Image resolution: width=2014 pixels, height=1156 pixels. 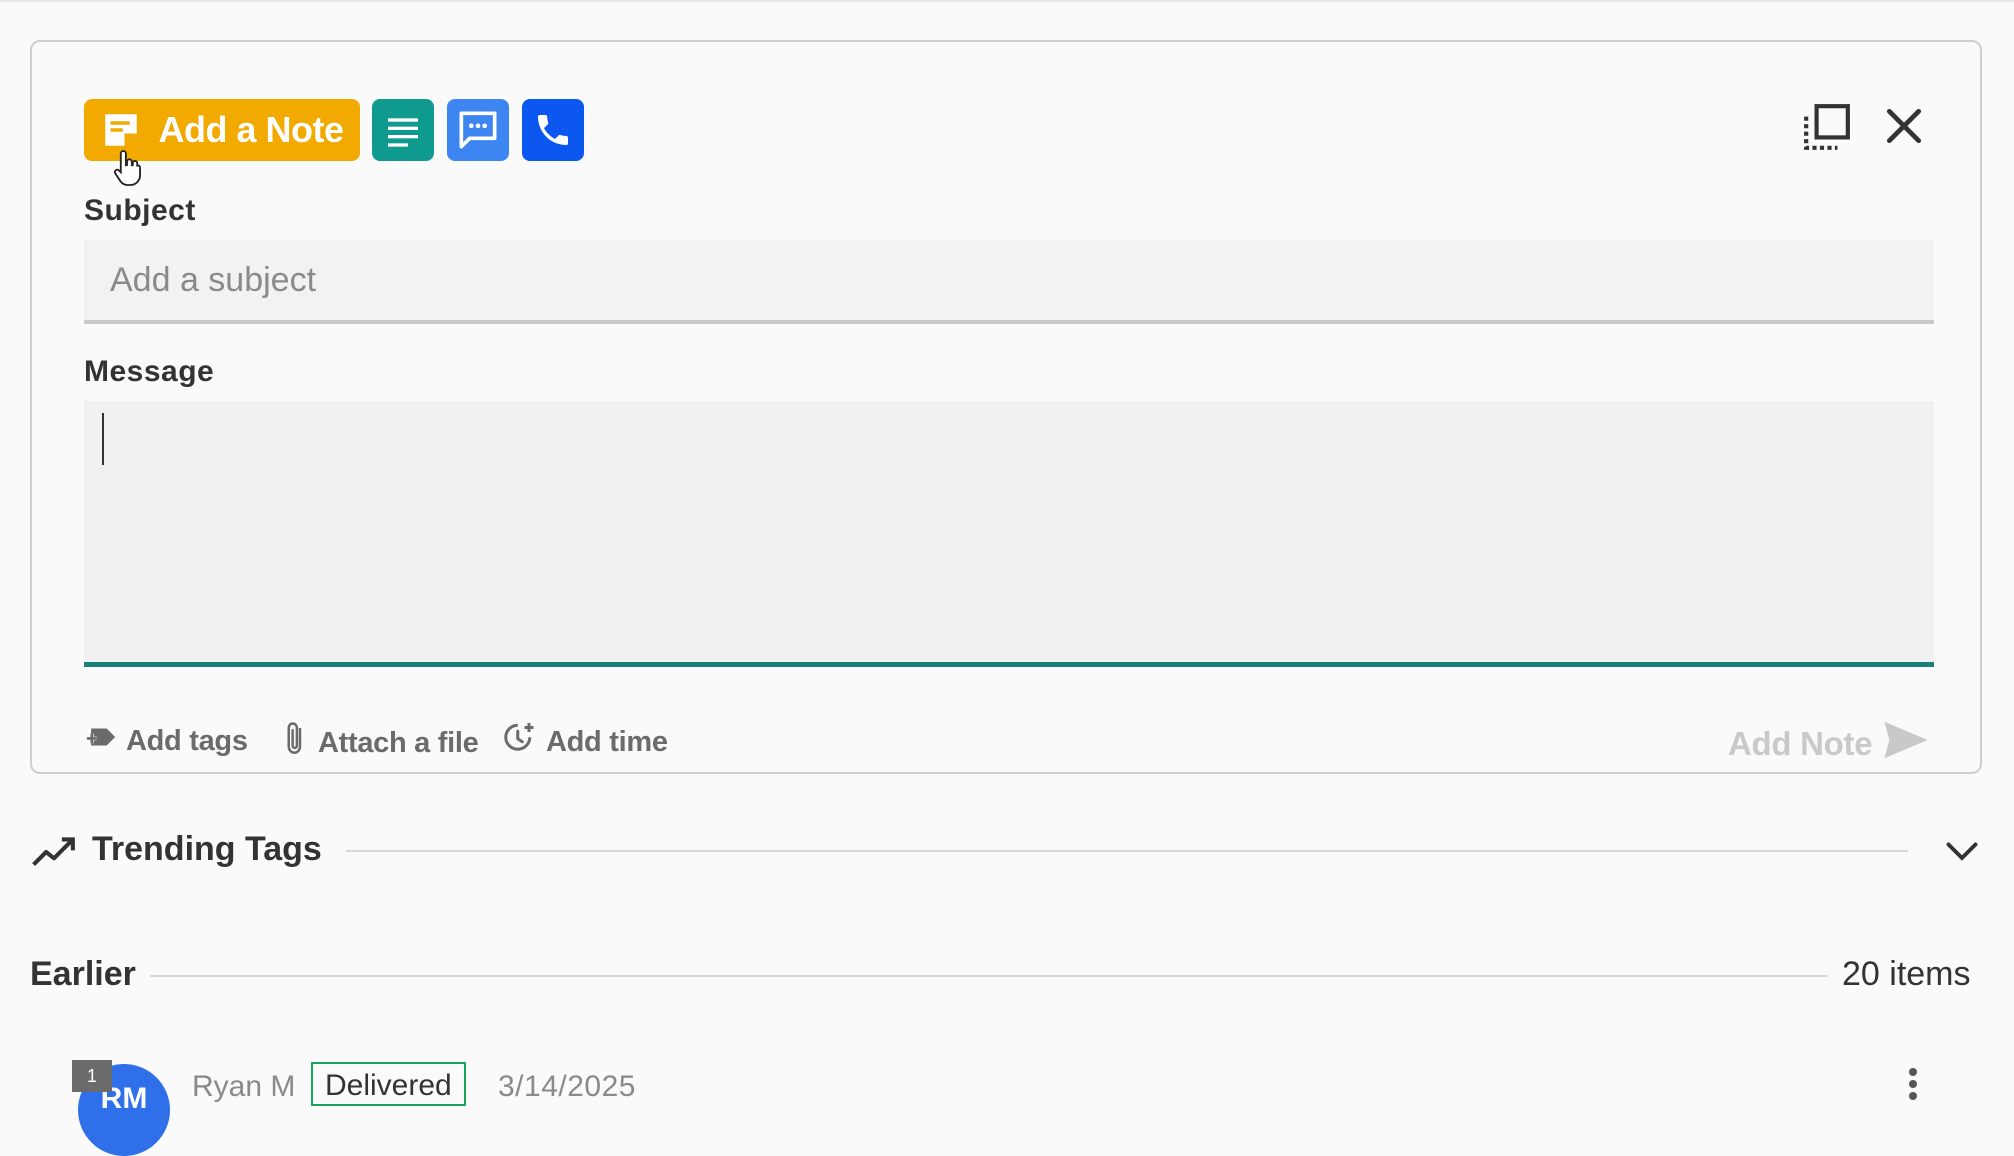 What do you see at coordinates (243, 1087) in the screenshot?
I see `item-author: Ryan M` at bounding box center [243, 1087].